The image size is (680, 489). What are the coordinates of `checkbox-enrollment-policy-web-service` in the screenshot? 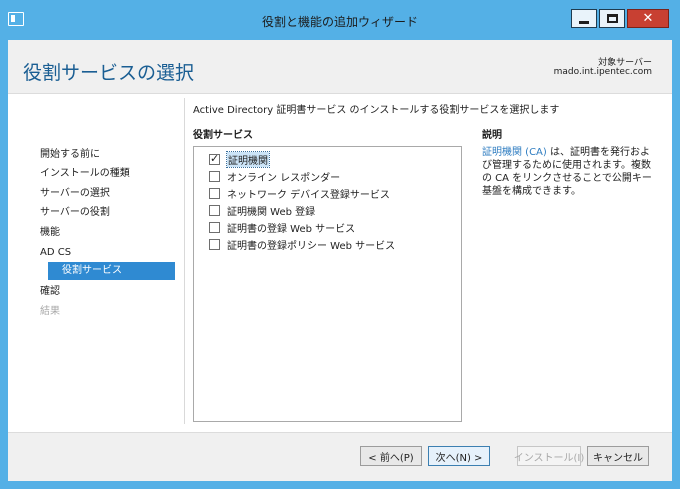 It's located at (214, 244).